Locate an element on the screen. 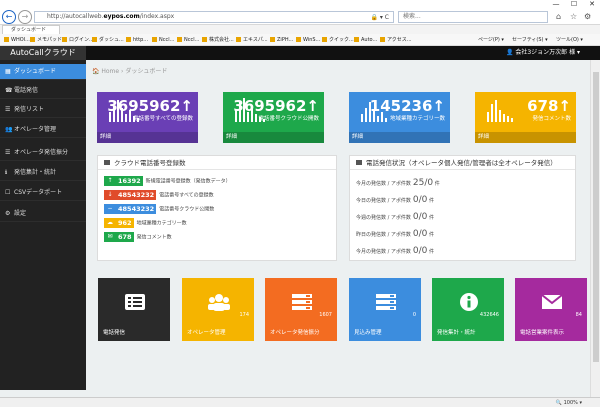 The width and height of the screenshot is (600, 407). tile-label: 電話営業案件表示 is located at coordinates (542, 333).